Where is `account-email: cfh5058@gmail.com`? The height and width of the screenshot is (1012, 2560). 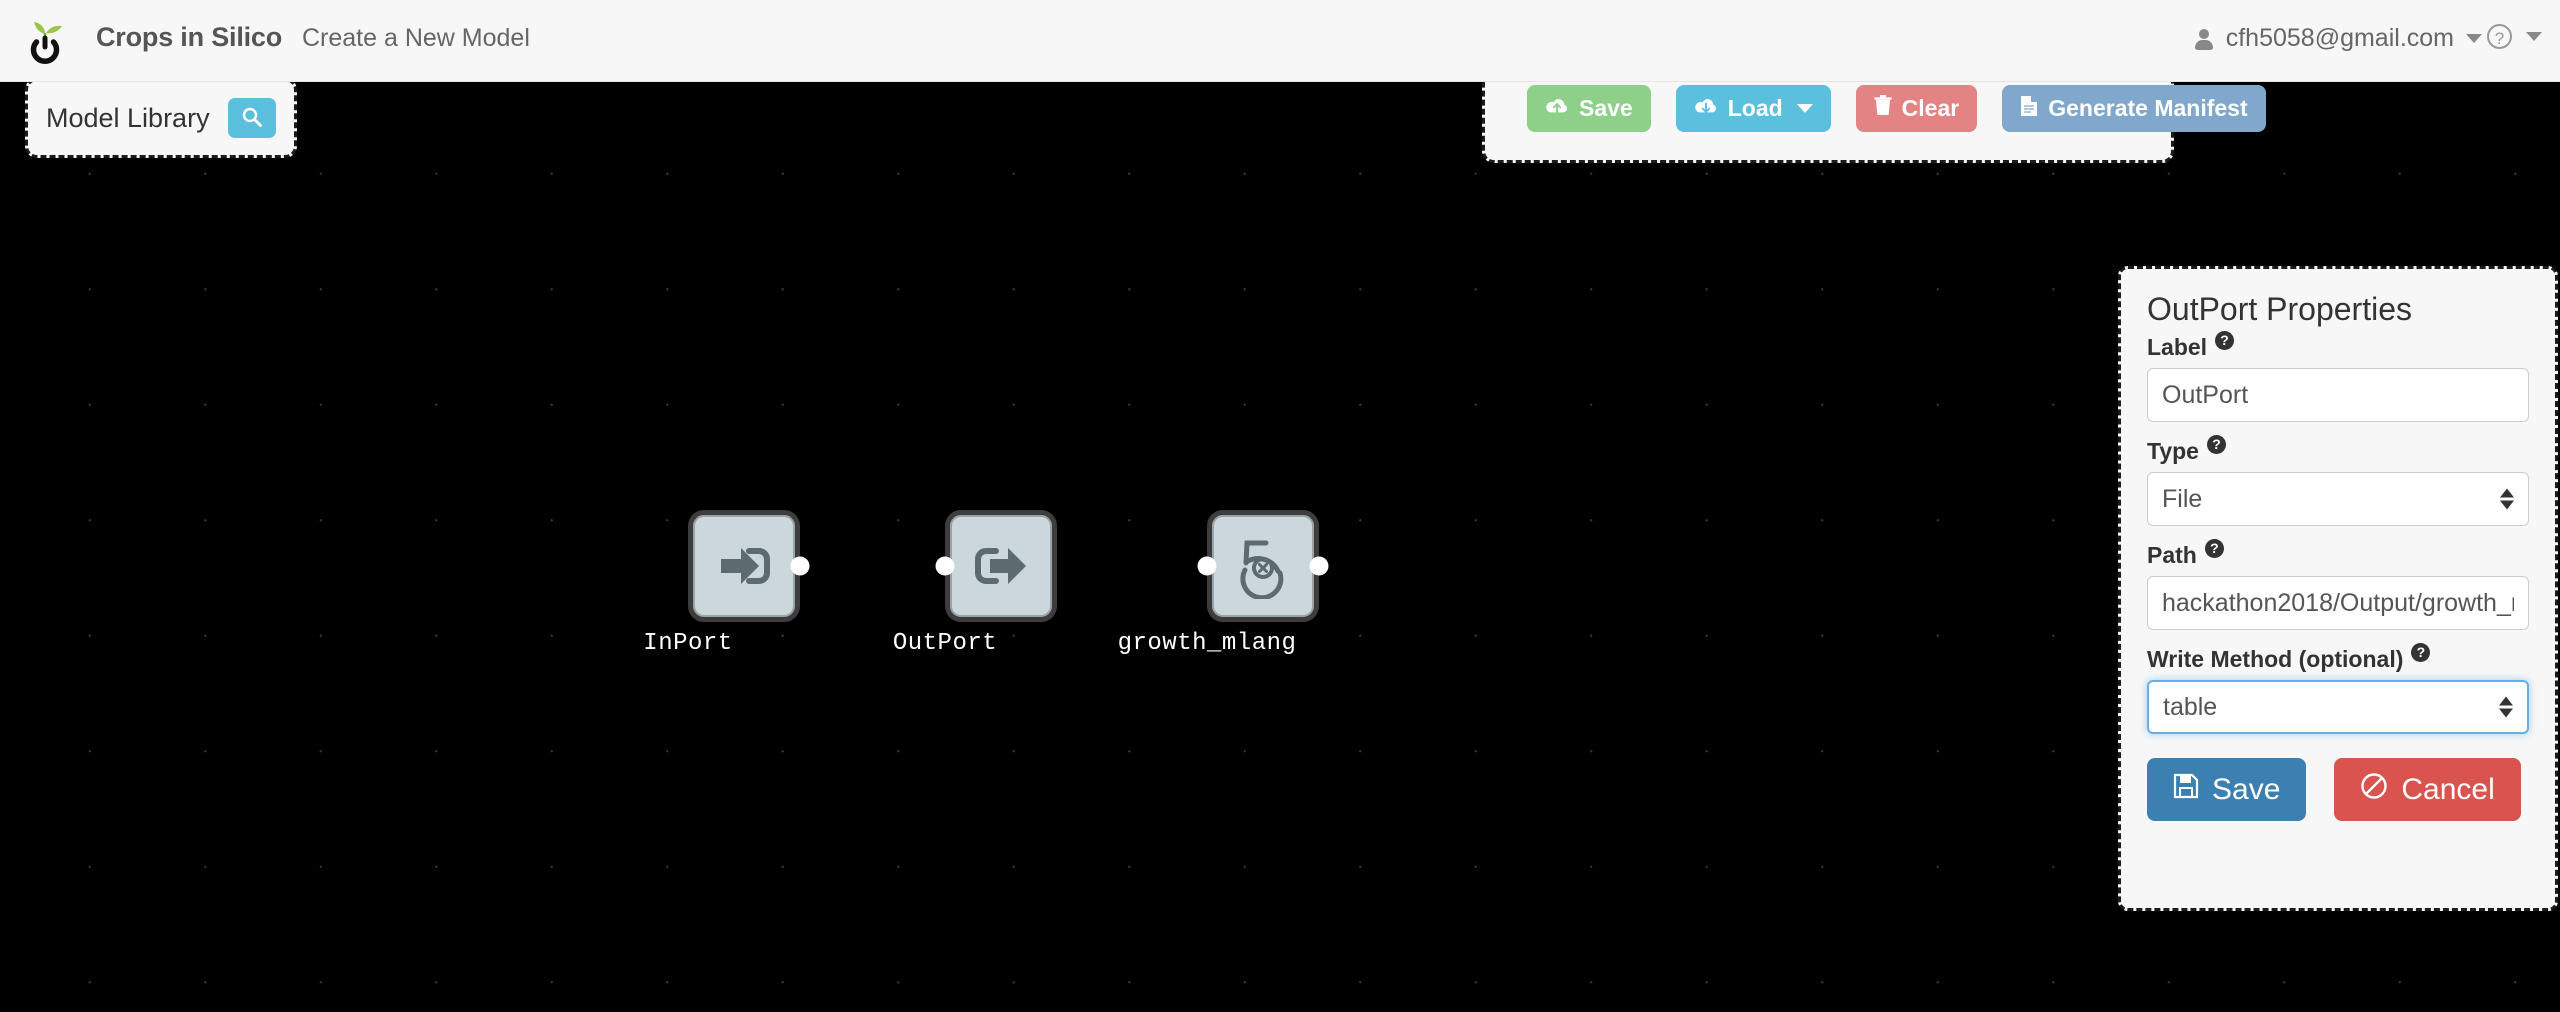
account-email: cfh5058@gmail.com is located at coordinates (2339, 38).